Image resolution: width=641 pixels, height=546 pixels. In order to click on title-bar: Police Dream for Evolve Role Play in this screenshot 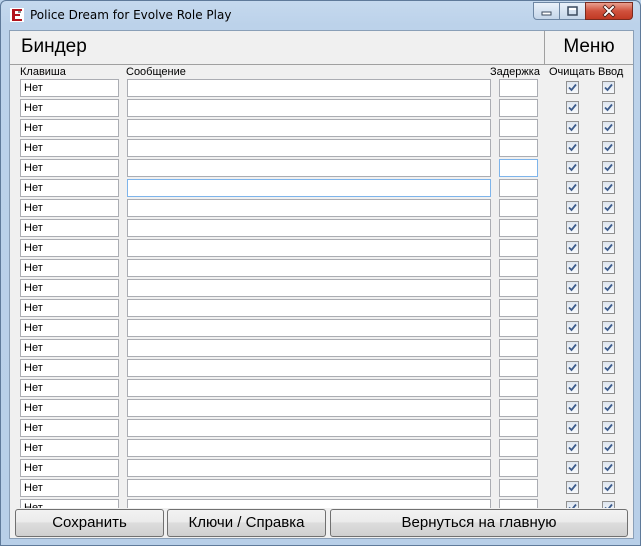, I will do `click(320, 15)`.